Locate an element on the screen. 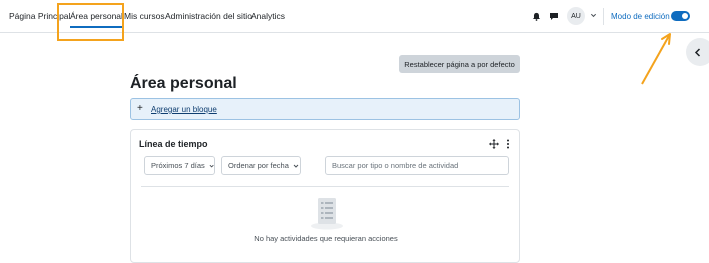  reset-page-button: Restablecer página a por defecto is located at coordinates (459, 64).